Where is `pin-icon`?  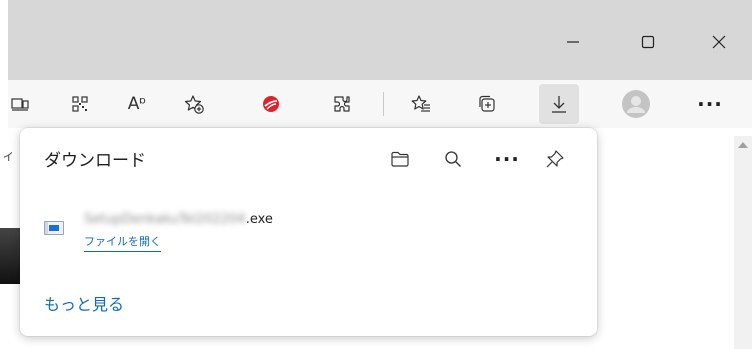
pin-icon is located at coordinates (555, 159).